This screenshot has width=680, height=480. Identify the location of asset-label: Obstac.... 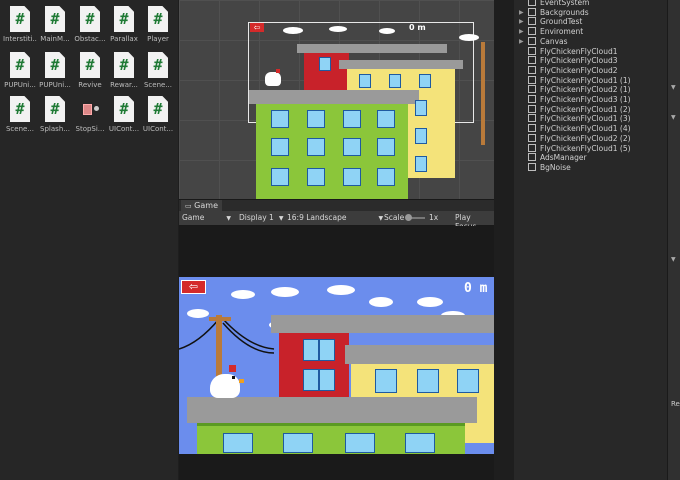
(90, 39).